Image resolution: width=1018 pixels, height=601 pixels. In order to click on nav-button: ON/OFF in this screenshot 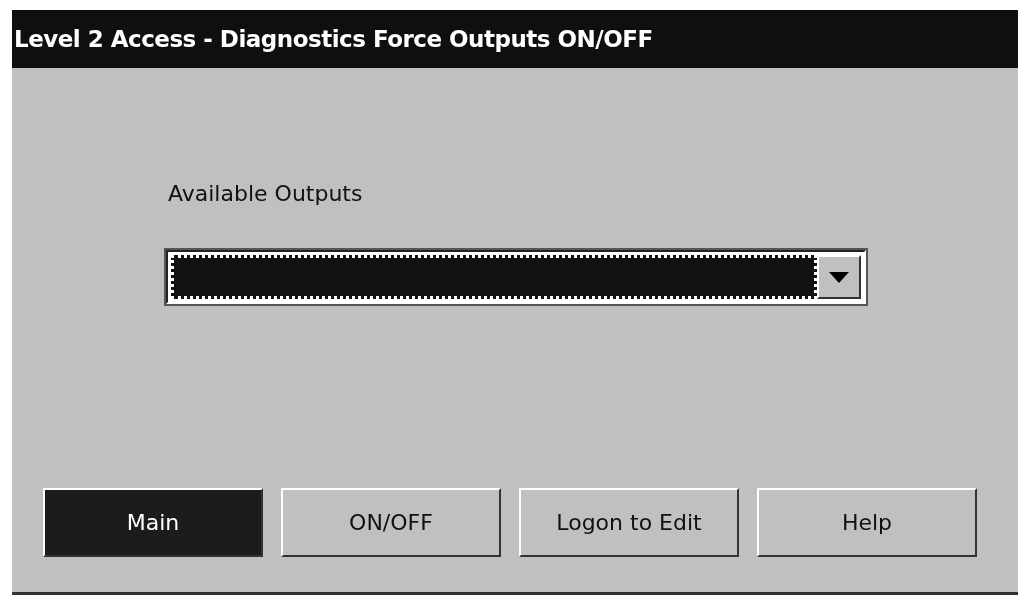, I will do `click(391, 522)`.